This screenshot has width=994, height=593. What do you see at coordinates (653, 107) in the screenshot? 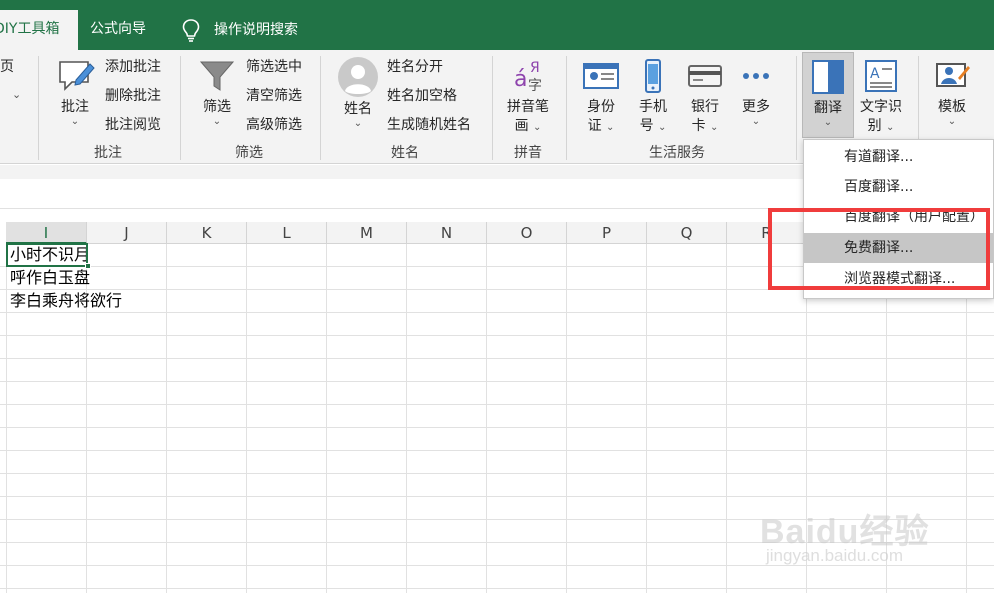
I see `phone-label-line1: 手机` at bounding box center [653, 107].